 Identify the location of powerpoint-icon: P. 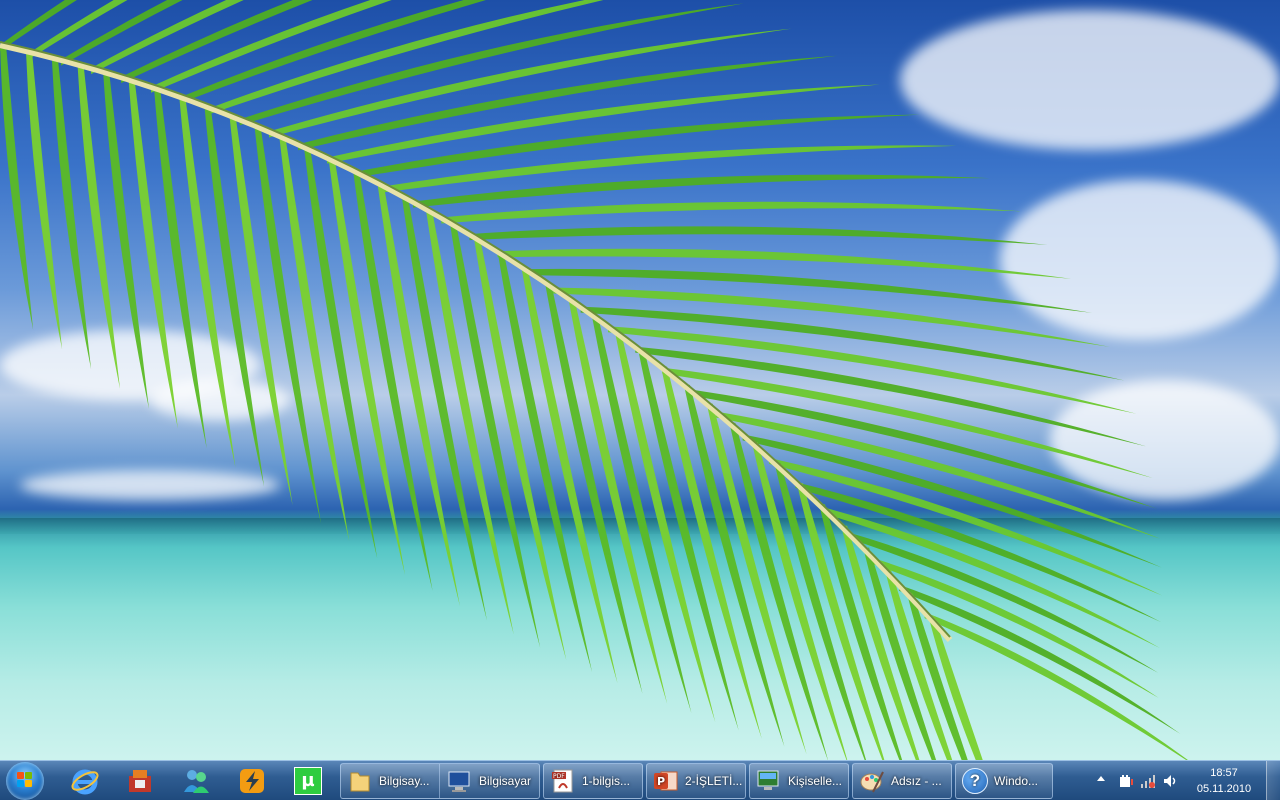
(666, 781).